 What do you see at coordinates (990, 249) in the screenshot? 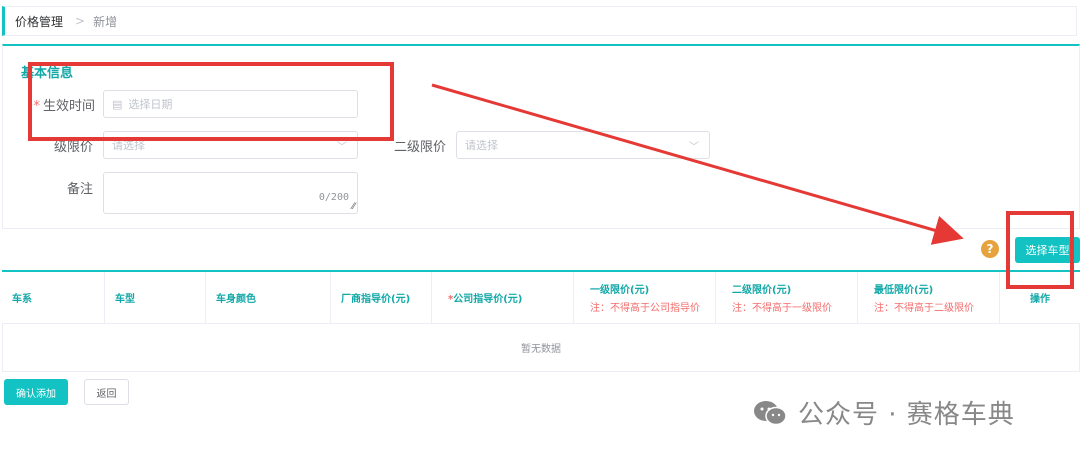
I see `question-icon: ?` at bounding box center [990, 249].